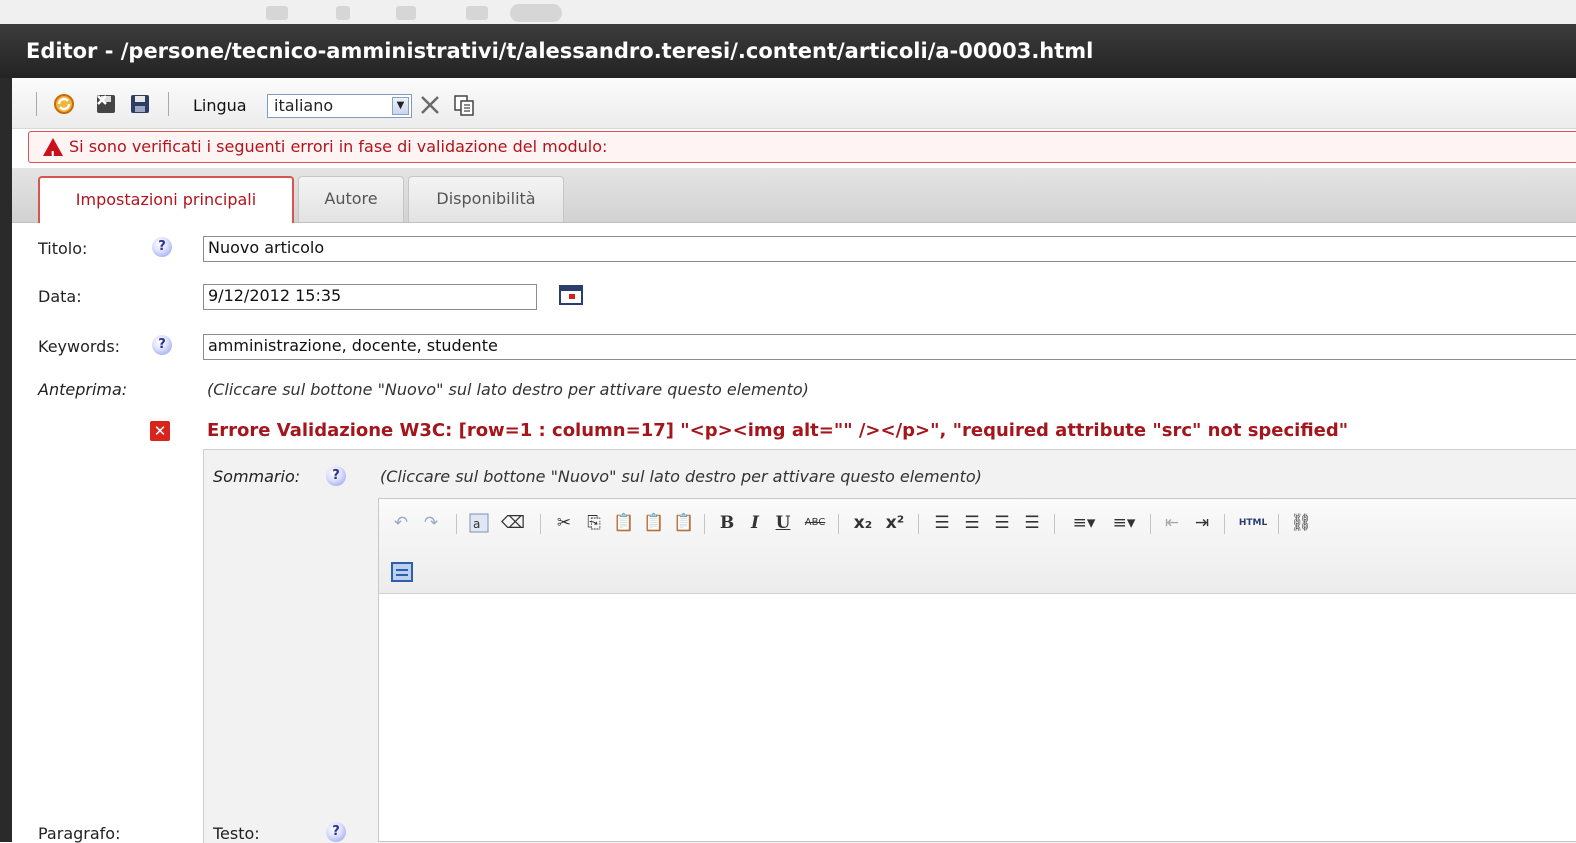  Describe the element at coordinates (727, 523) in the screenshot. I see `bold-button: B` at that location.